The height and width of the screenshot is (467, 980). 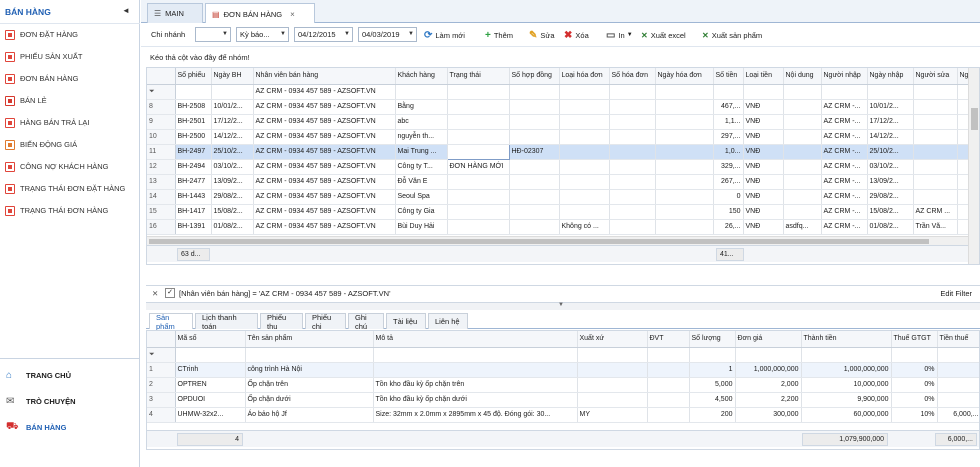 I want to click on sidebar-item: Bán lẻ, so click(x=69, y=100).